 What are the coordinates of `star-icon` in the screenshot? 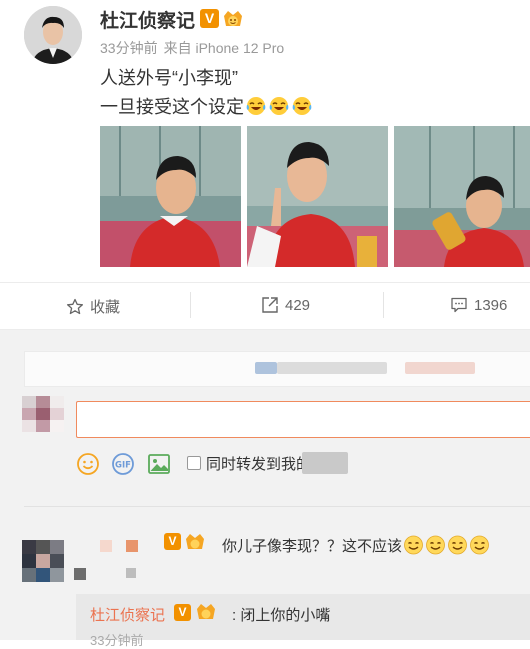 It's located at (75, 306).